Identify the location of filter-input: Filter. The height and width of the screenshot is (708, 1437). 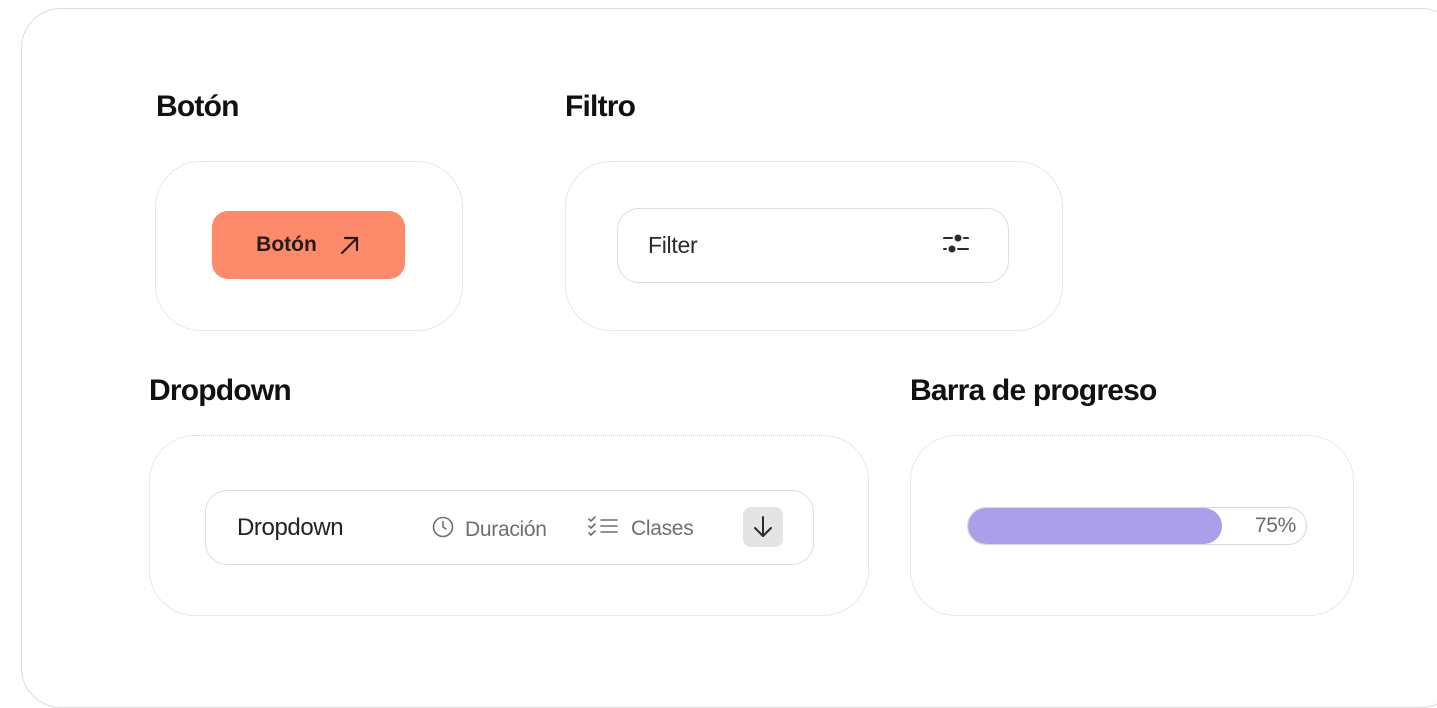
(813, 245).